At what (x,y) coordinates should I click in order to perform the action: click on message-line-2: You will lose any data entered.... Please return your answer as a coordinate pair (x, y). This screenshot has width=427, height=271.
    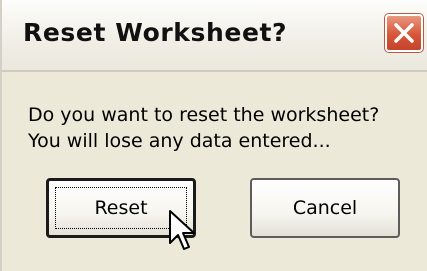
    Looking at the image, I should click on (179, 141).